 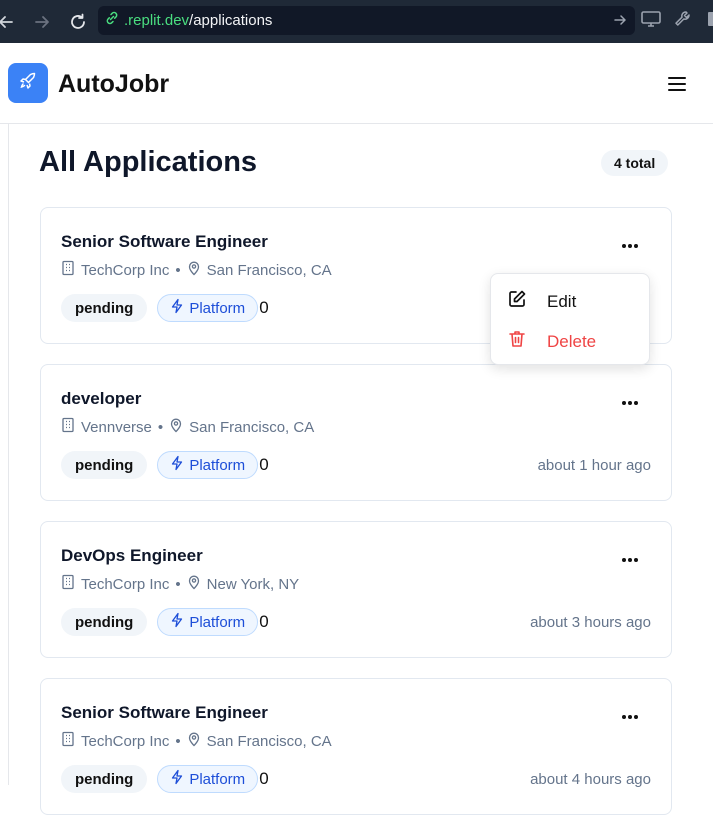 I want to click on monitor-icon, so click(x=651, y=21).